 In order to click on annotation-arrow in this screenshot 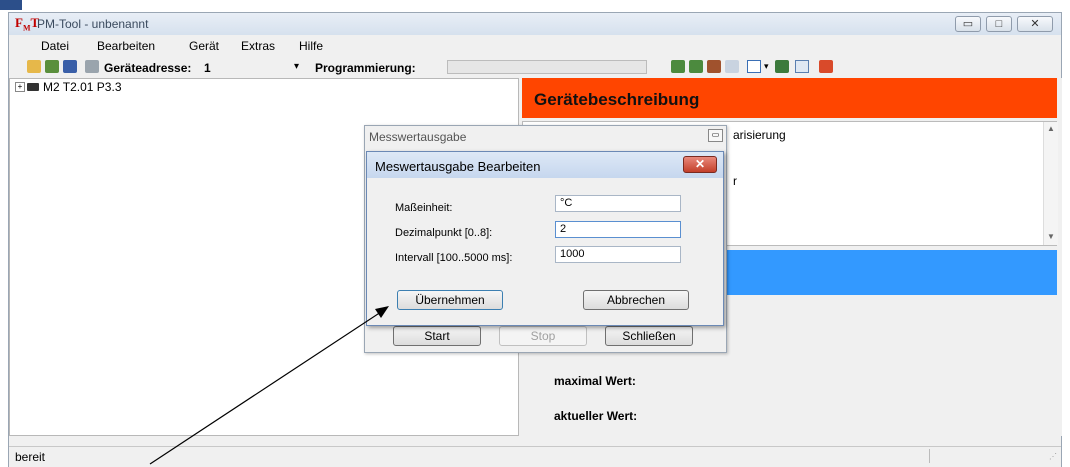, I will do `click(269, 385)`.